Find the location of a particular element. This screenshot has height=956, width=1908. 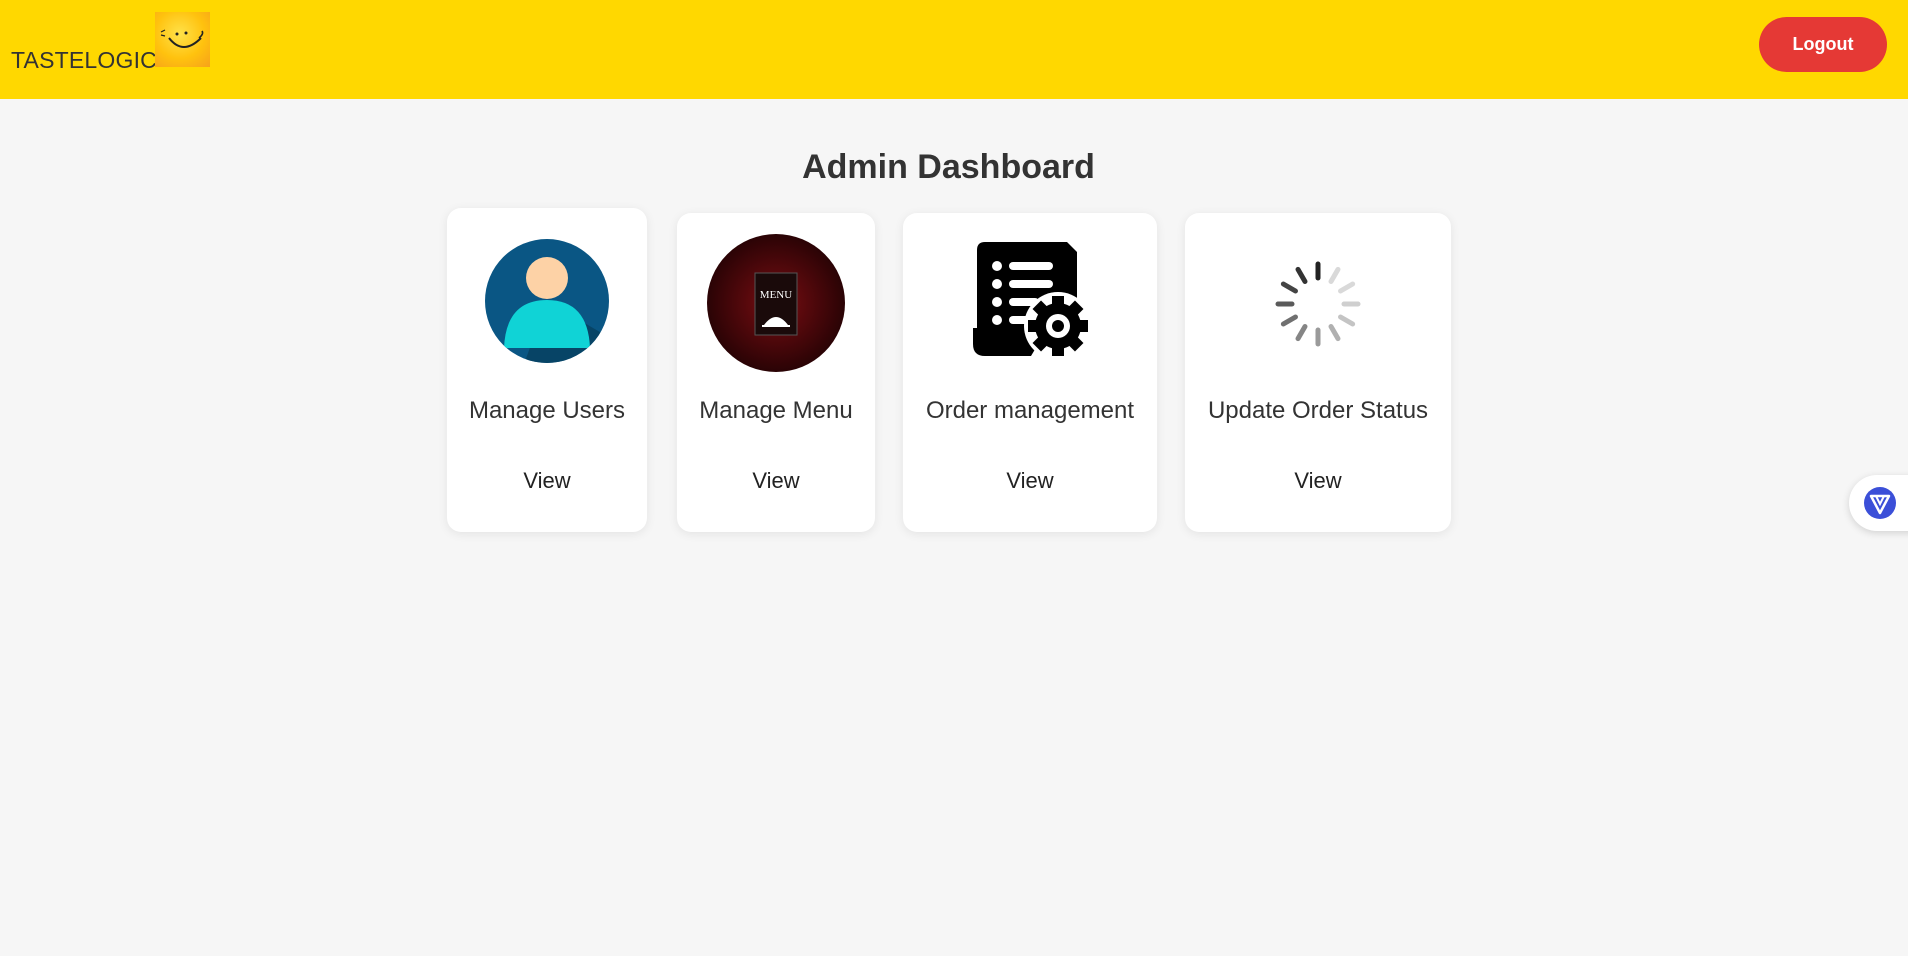

card-label: Order management is located at coordinates (1030, 410).